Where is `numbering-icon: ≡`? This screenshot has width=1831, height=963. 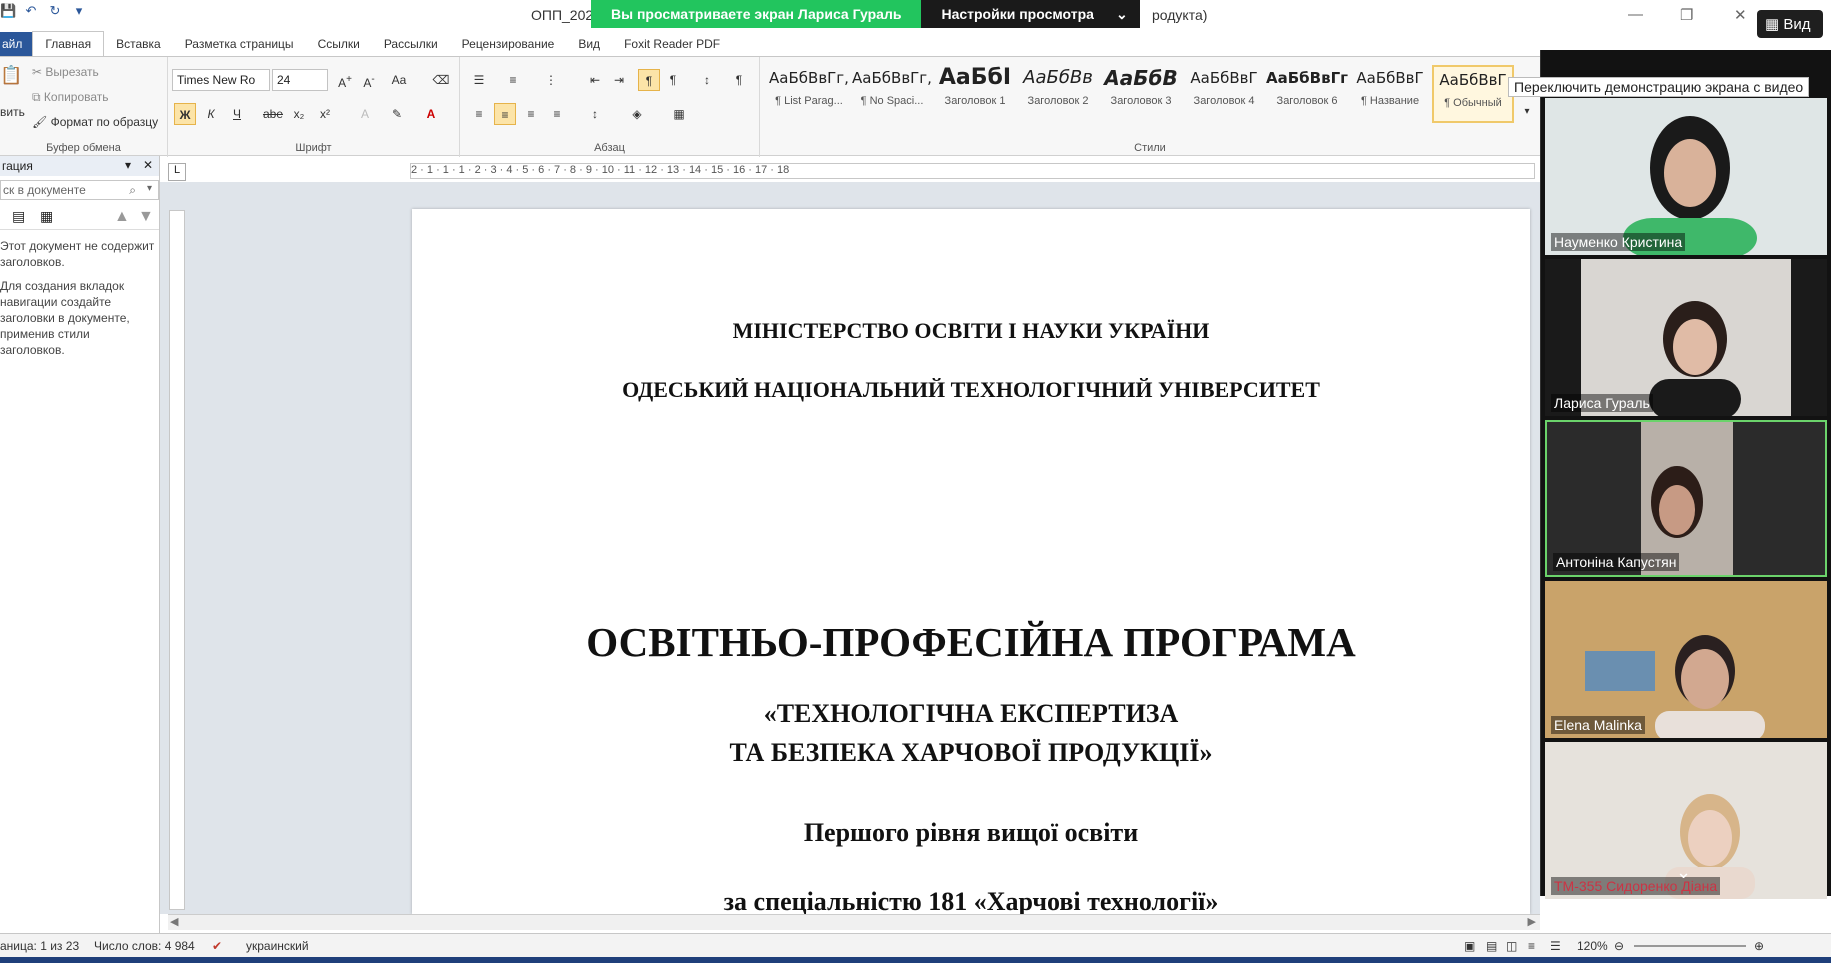 numbering-icon: ≡ is located at coordinates (513, 80).